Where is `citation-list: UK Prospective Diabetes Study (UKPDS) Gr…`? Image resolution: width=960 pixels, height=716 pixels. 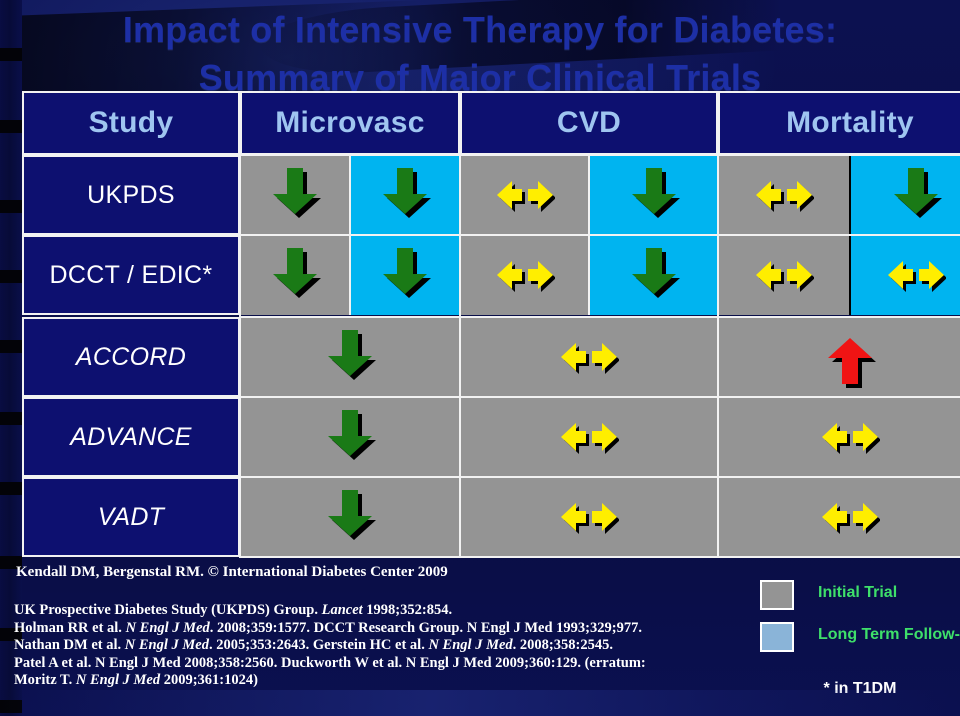 citation-list: UK Prospective Diabetes Study (UKPDS) Gr… is located at coordinates (374, 646).